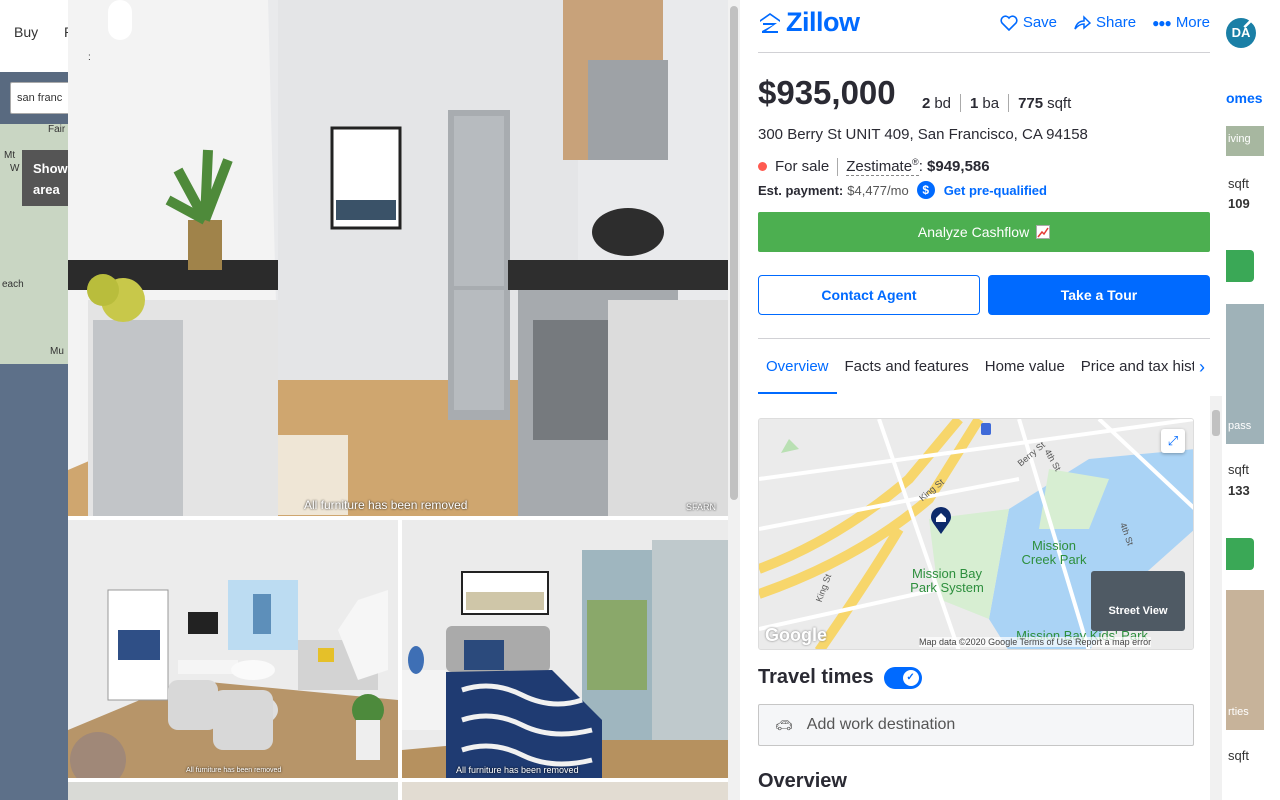 The image size is (1280, 800). What do you see at coordinates (1138, 601) in the screenshot?
I see `street-view-button: Street View` at bounding box center [1138, 601].